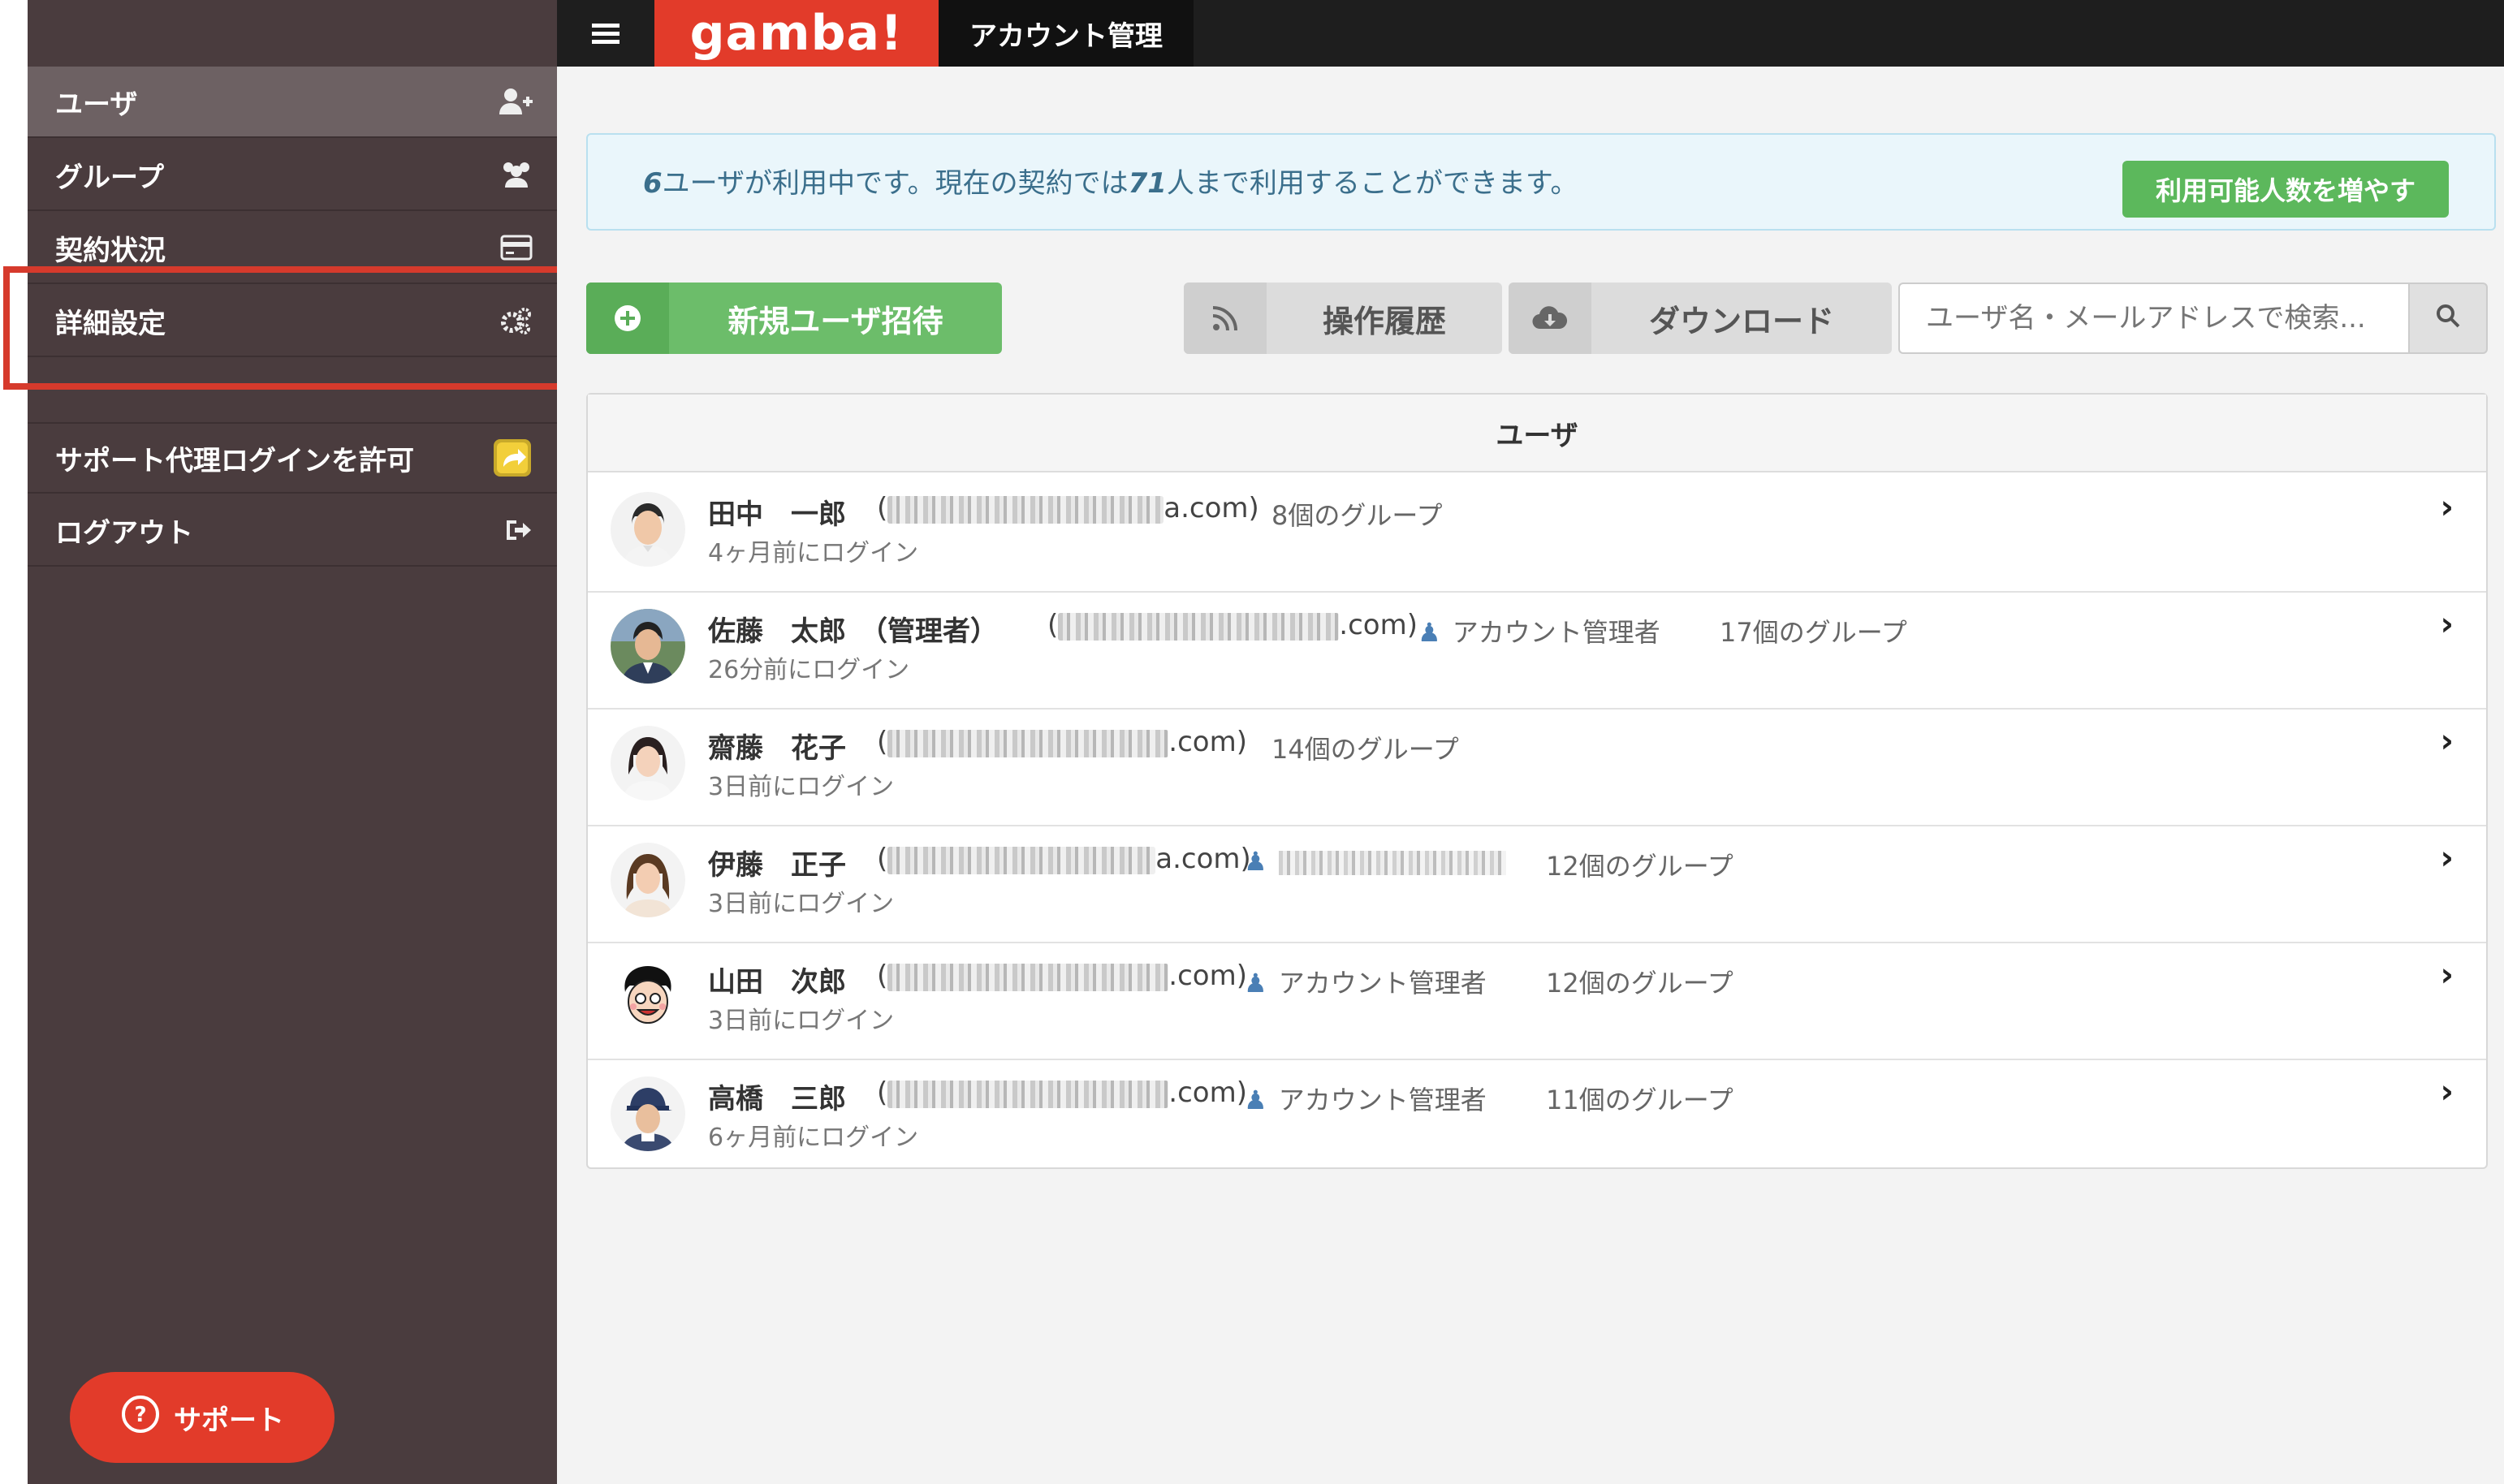 This screenshot has width=2504, height=1484. Describe the element at coordinates (777, 514) in the screenshot. I see `user-name: 田中 一郎` at that location.